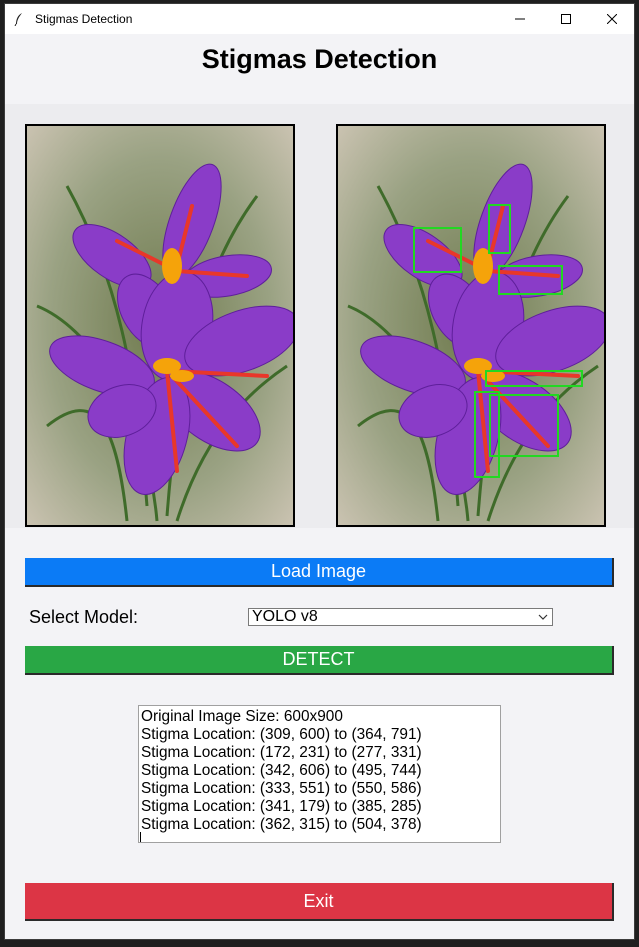  I want to click on page-title: Stigmas Detection, so click(319, 59).